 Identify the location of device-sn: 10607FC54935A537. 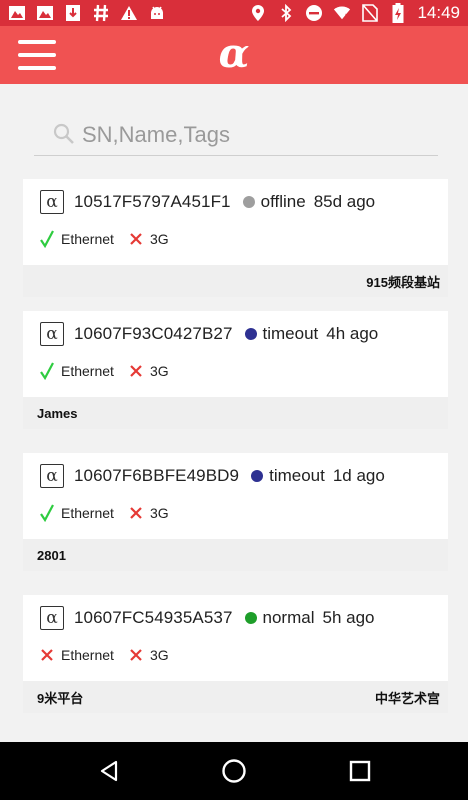
(153, 617).